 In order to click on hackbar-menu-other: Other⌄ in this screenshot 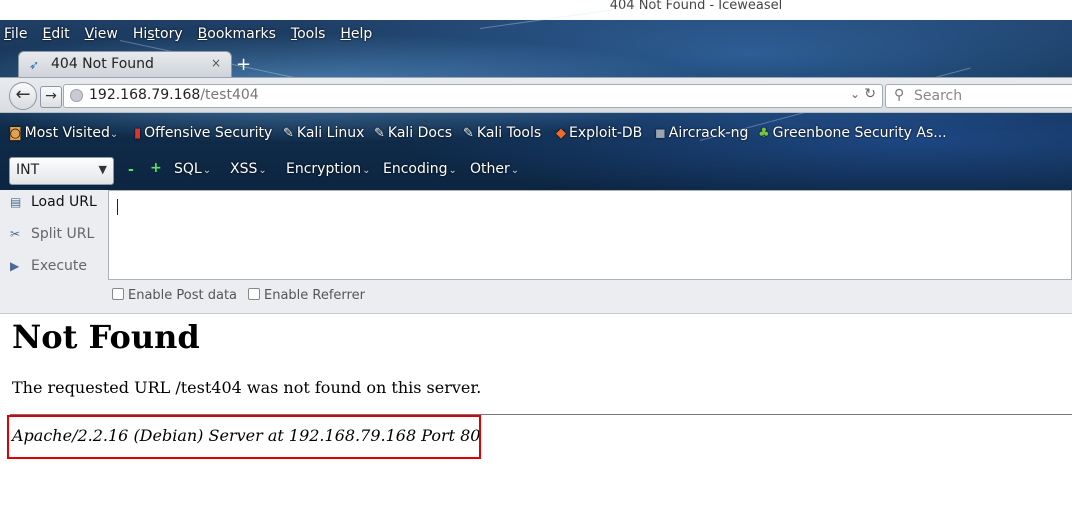, I will do `click(494, 169)`.